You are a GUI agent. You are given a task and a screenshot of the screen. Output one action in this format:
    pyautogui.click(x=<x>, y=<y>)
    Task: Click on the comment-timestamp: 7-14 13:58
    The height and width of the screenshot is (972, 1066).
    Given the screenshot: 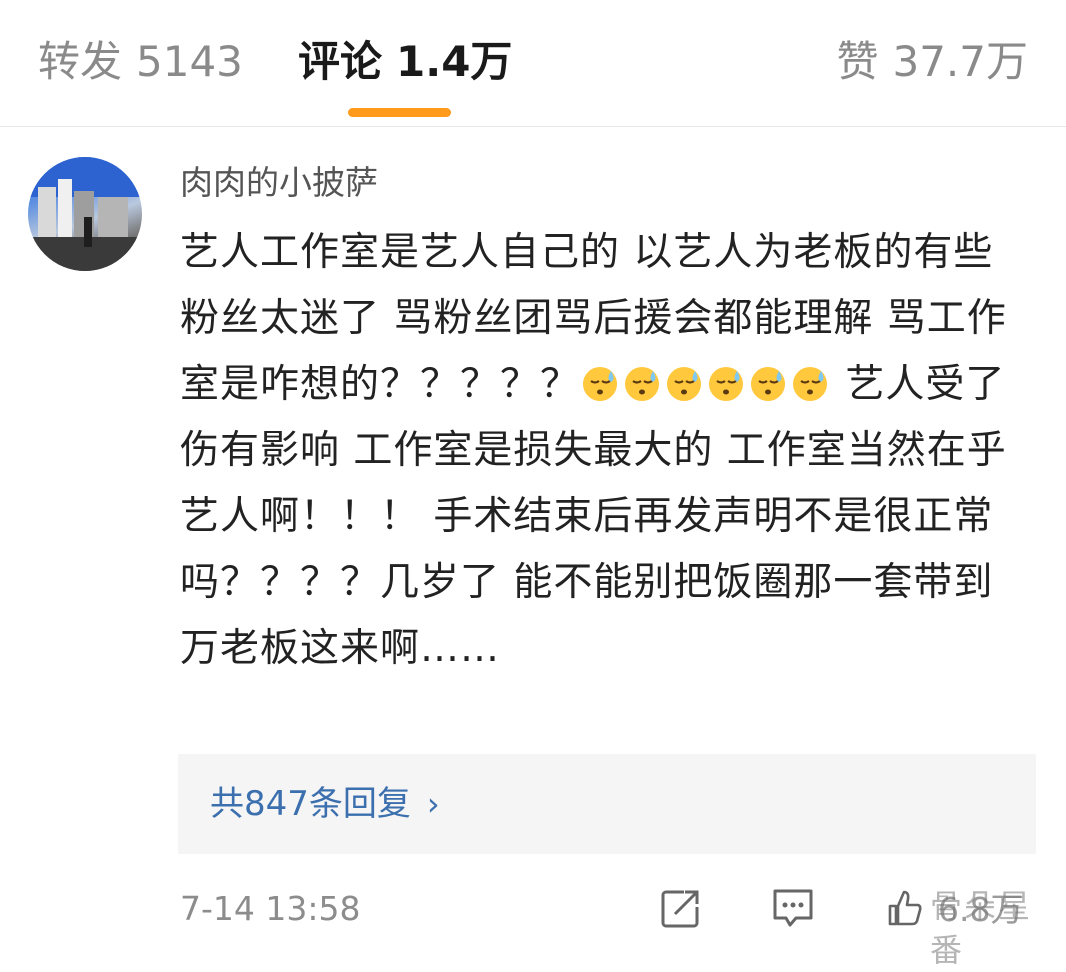 What is the action you would take?
    pyautogui.click(x=270, y=908)
    